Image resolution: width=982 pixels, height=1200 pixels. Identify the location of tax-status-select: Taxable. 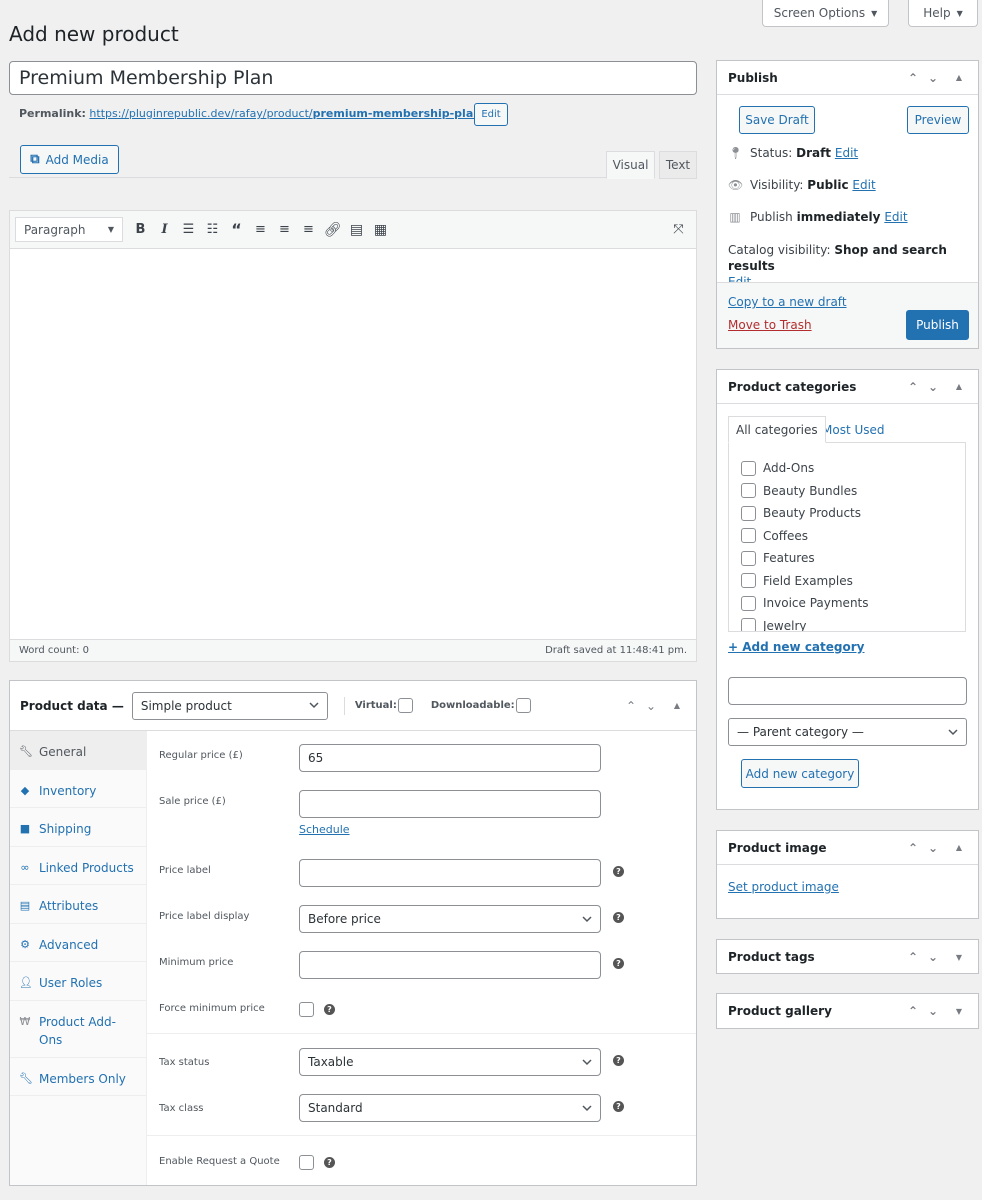
(450, 1062).